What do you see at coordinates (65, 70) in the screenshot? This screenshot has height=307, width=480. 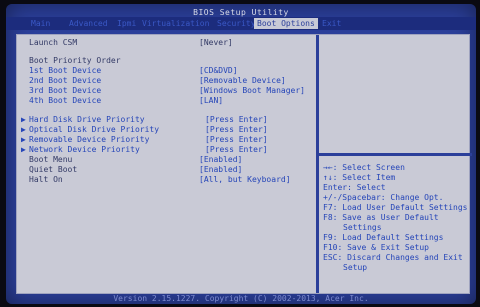 I see `boot-device-1-label: 1st Boot Device` at bounding box center [65, 70].